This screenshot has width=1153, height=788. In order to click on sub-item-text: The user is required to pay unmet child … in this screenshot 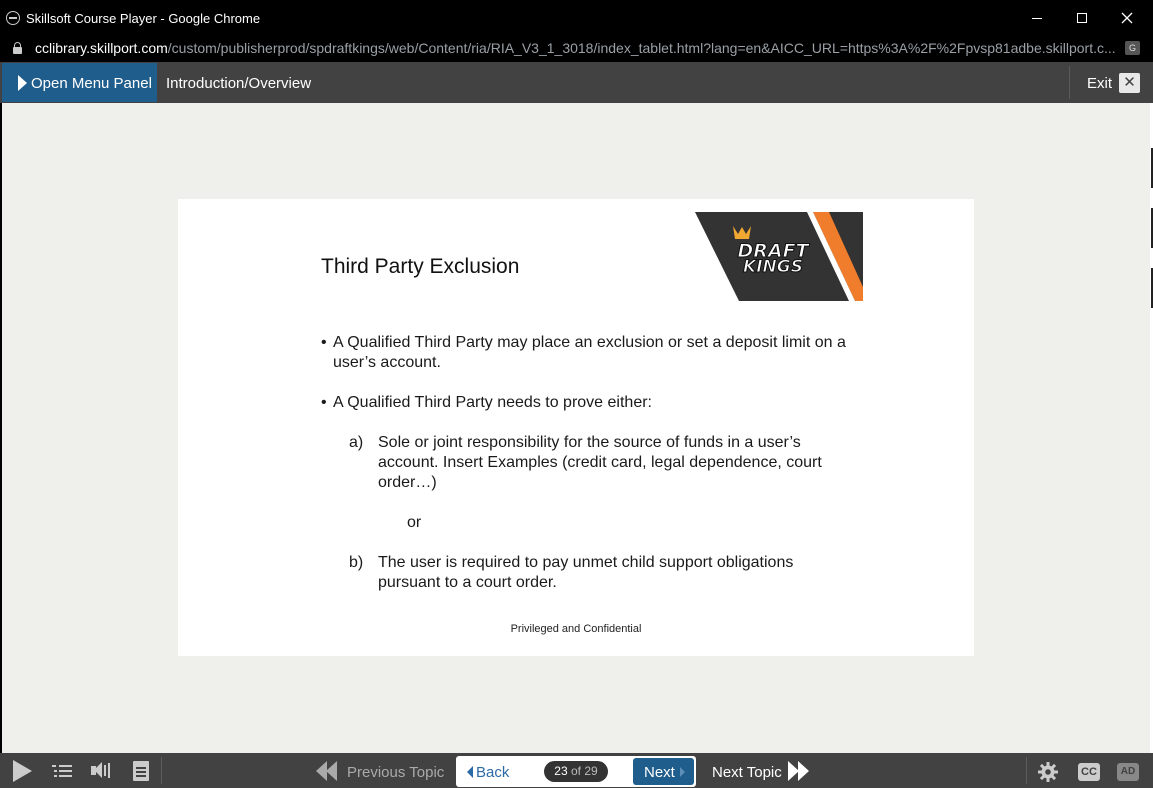, I will do `click(586, 572)`.